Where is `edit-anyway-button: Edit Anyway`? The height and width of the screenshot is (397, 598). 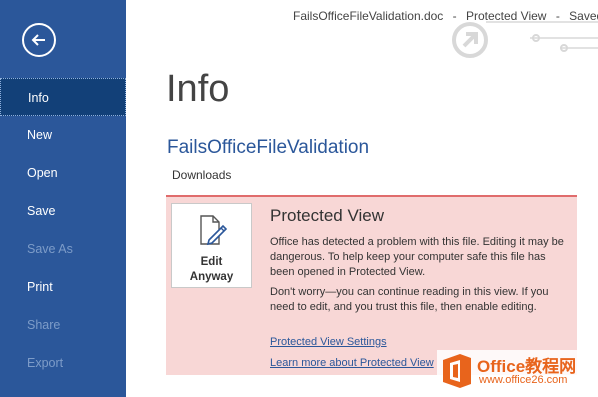
edit-anyway-button: Edit Anyway is located at coordinates (211, 245).